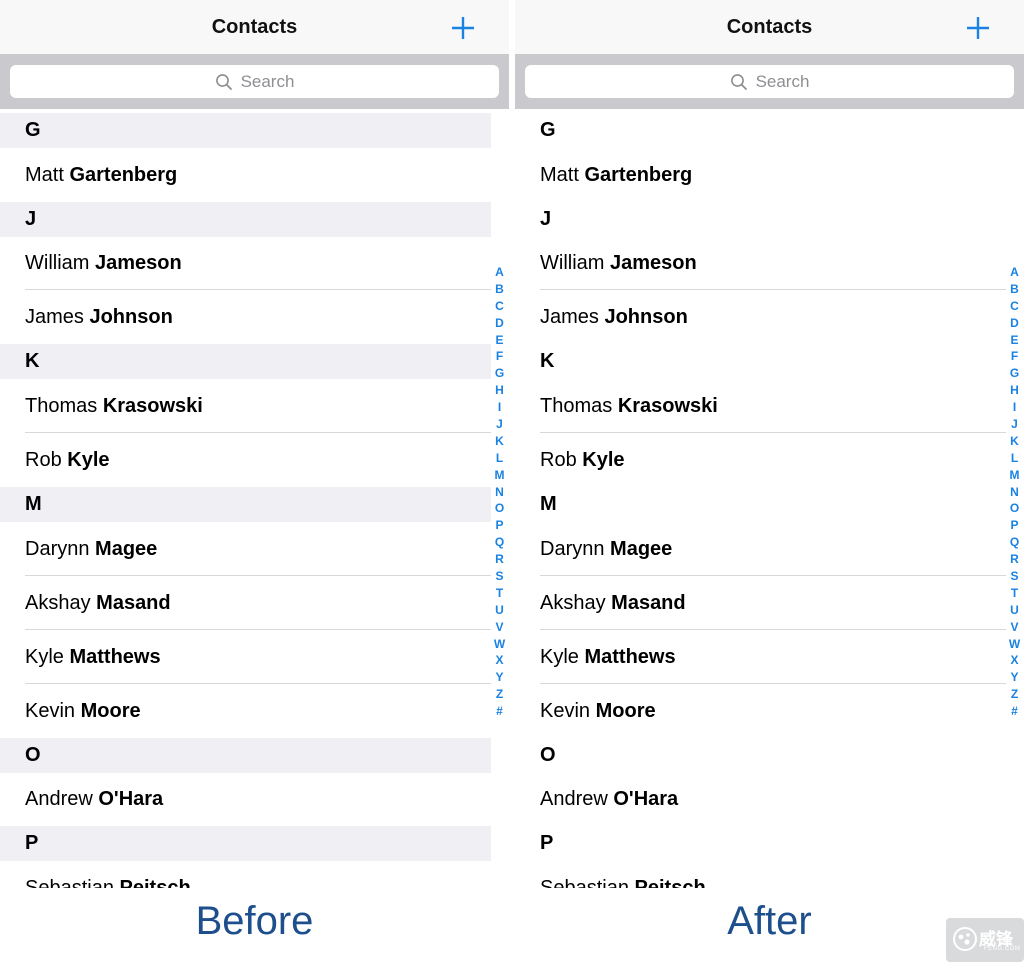 This screenshot has width=1024, height=964. I want to click on section-header-p: P, so click(760, 843).